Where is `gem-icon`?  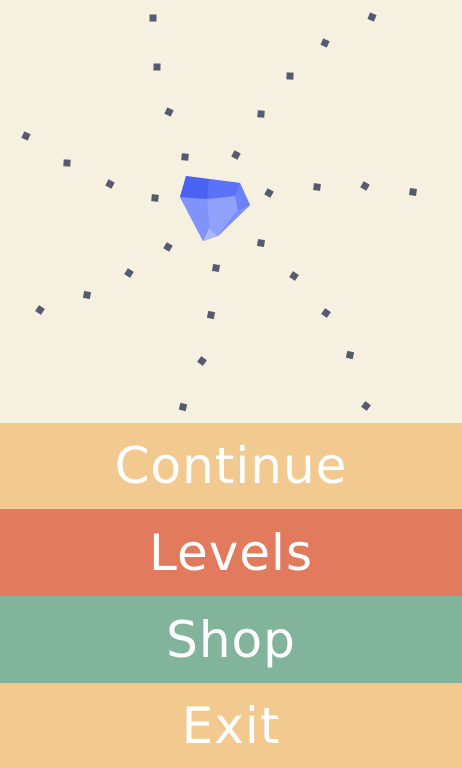
gem-icon is located at coordinates (215, 208).